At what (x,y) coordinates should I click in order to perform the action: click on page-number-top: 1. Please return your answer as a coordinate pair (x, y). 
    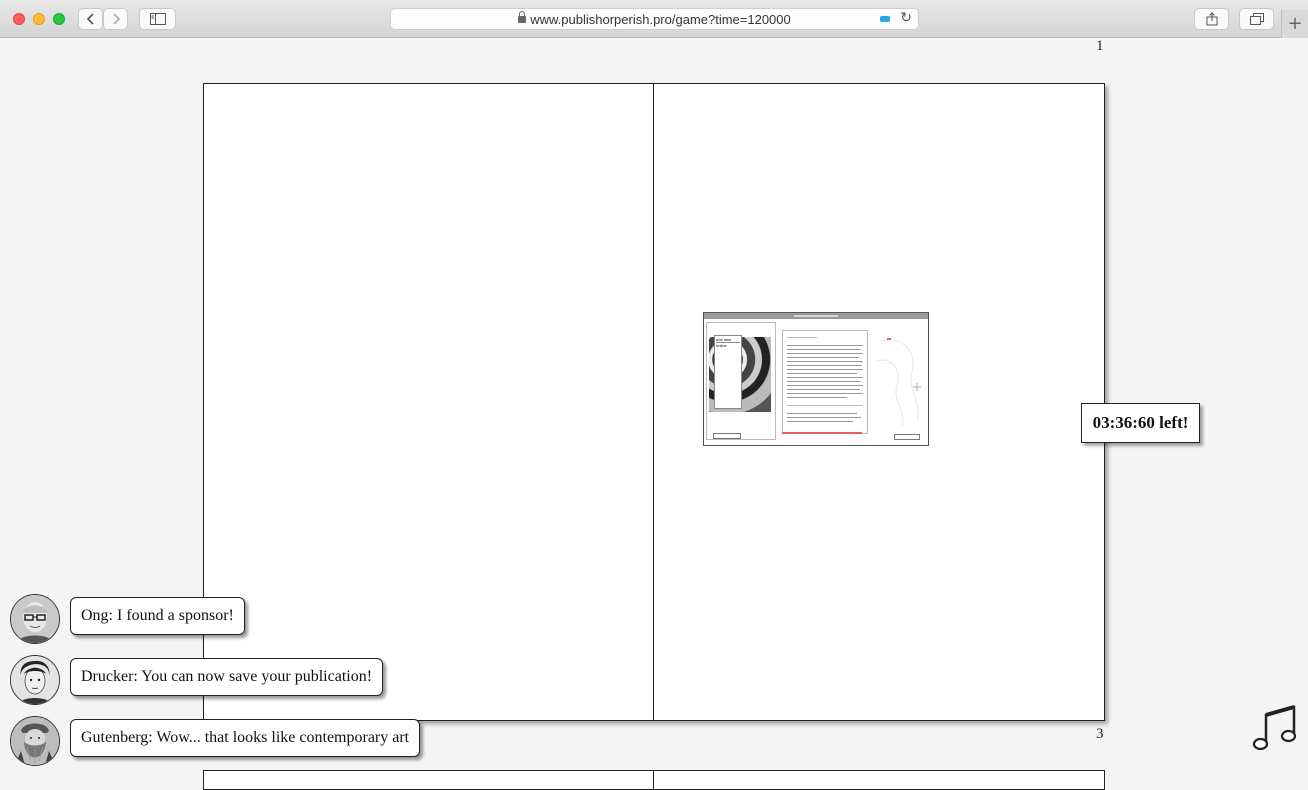
    Looking at the image, I should click on (1100, 46).